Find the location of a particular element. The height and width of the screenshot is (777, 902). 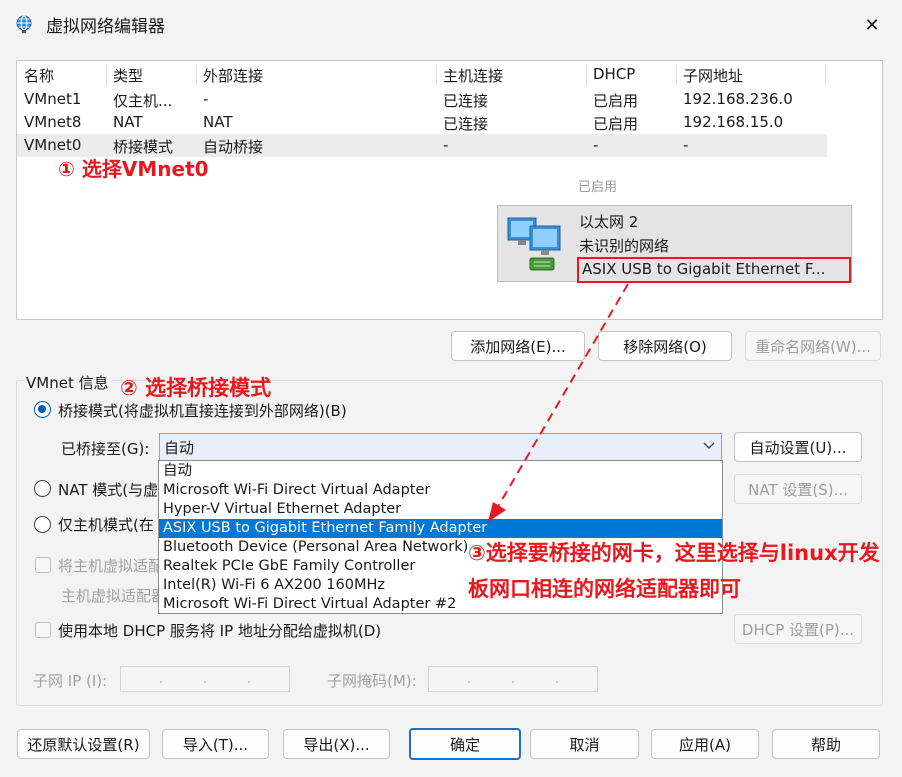

ok-button: 确定 is located at coordinates (465, 744).